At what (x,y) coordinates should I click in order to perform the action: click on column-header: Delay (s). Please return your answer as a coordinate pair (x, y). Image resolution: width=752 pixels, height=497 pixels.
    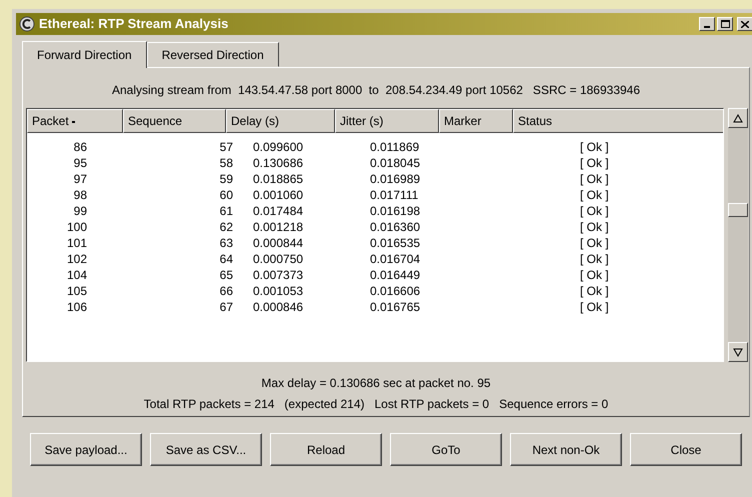
    Looking at the image, I should click on (280, 121).